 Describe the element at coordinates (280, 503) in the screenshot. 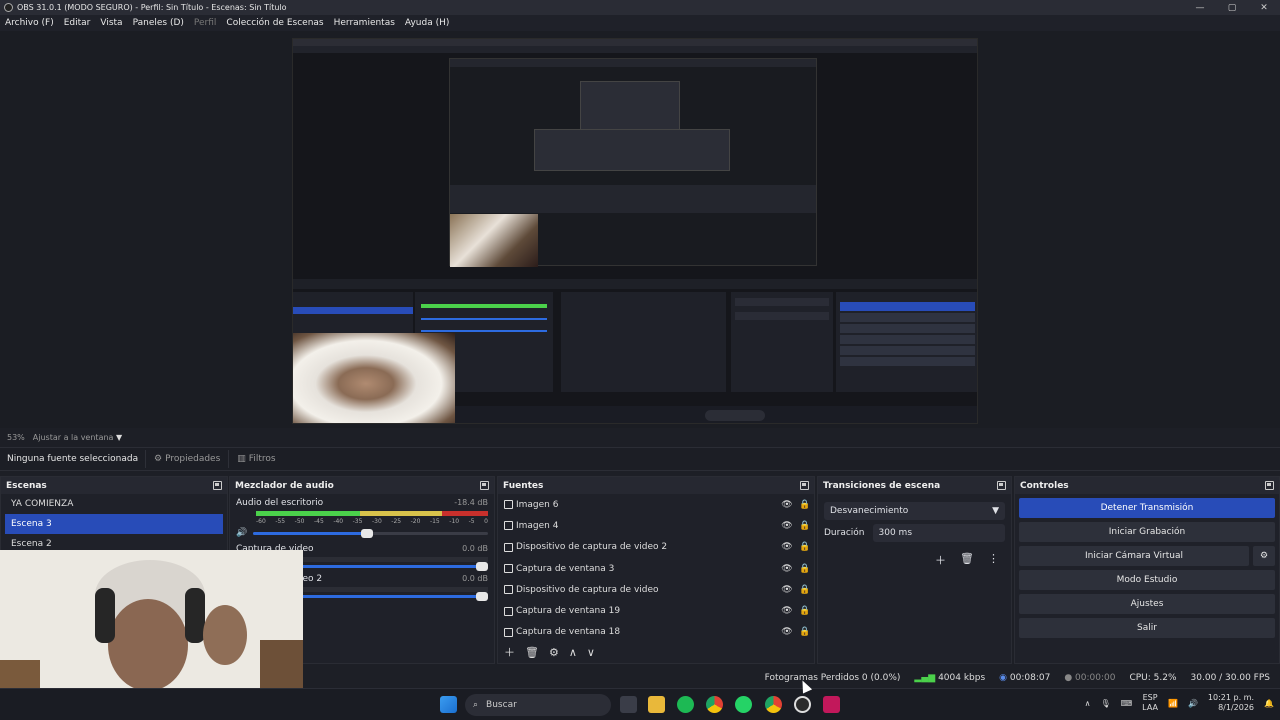

I see `channel-name: Audio del escritorio` at that location.